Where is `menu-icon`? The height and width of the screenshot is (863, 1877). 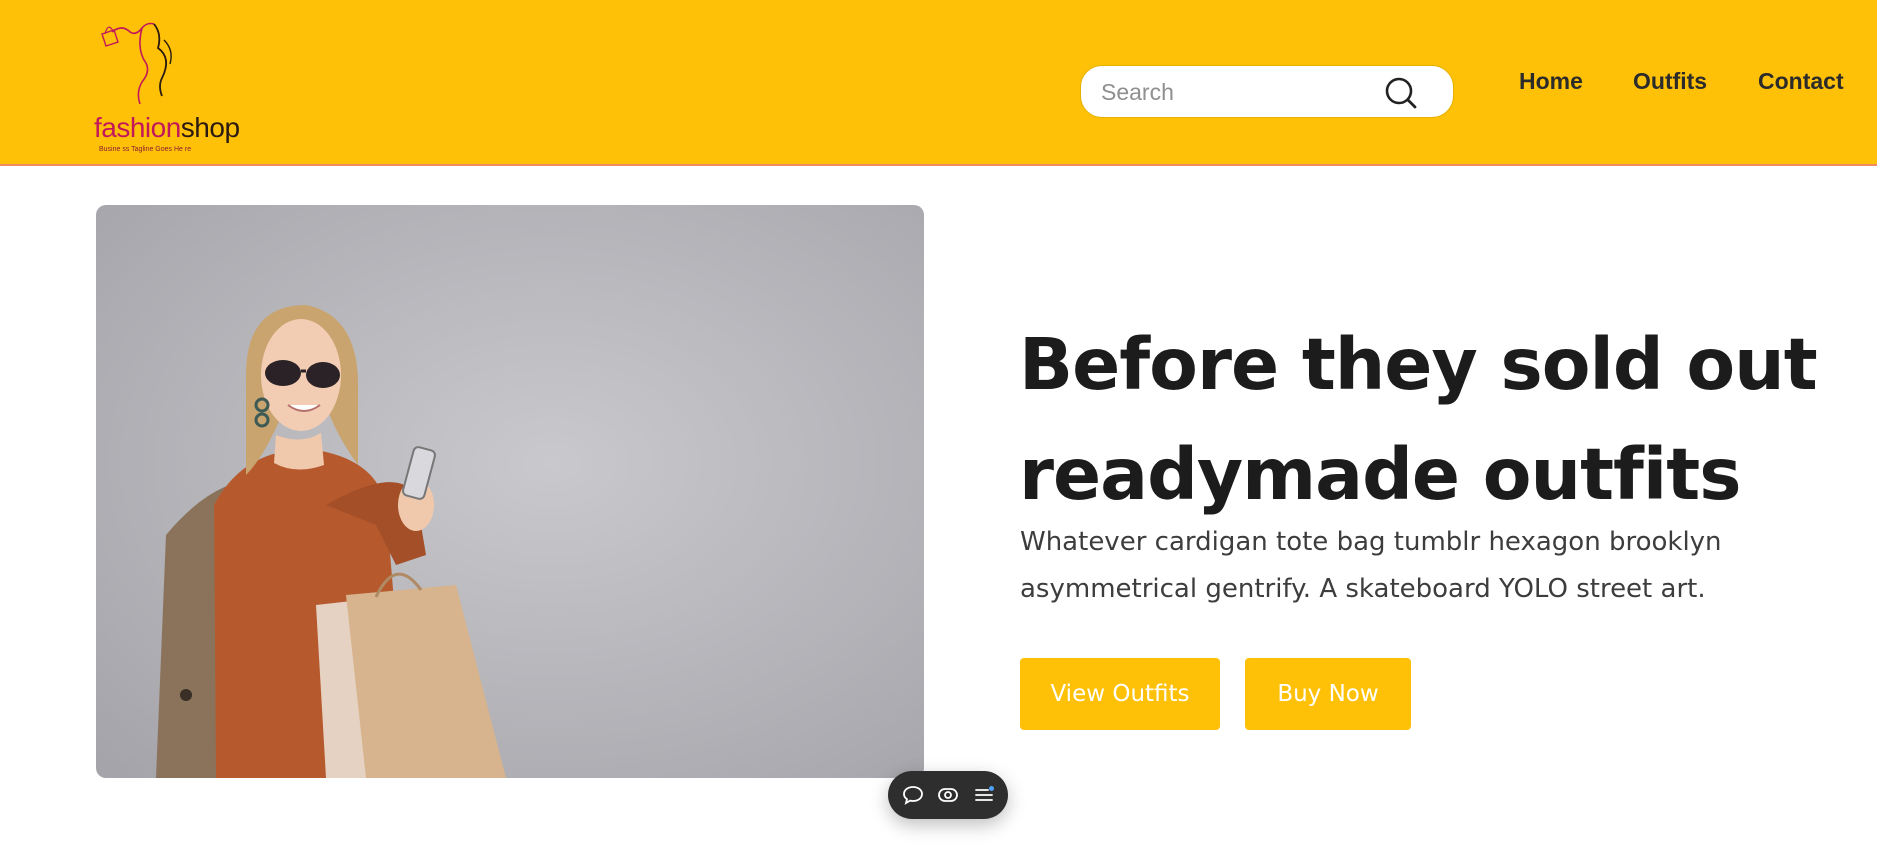 menu-icon is located at coordinates (984, 795).